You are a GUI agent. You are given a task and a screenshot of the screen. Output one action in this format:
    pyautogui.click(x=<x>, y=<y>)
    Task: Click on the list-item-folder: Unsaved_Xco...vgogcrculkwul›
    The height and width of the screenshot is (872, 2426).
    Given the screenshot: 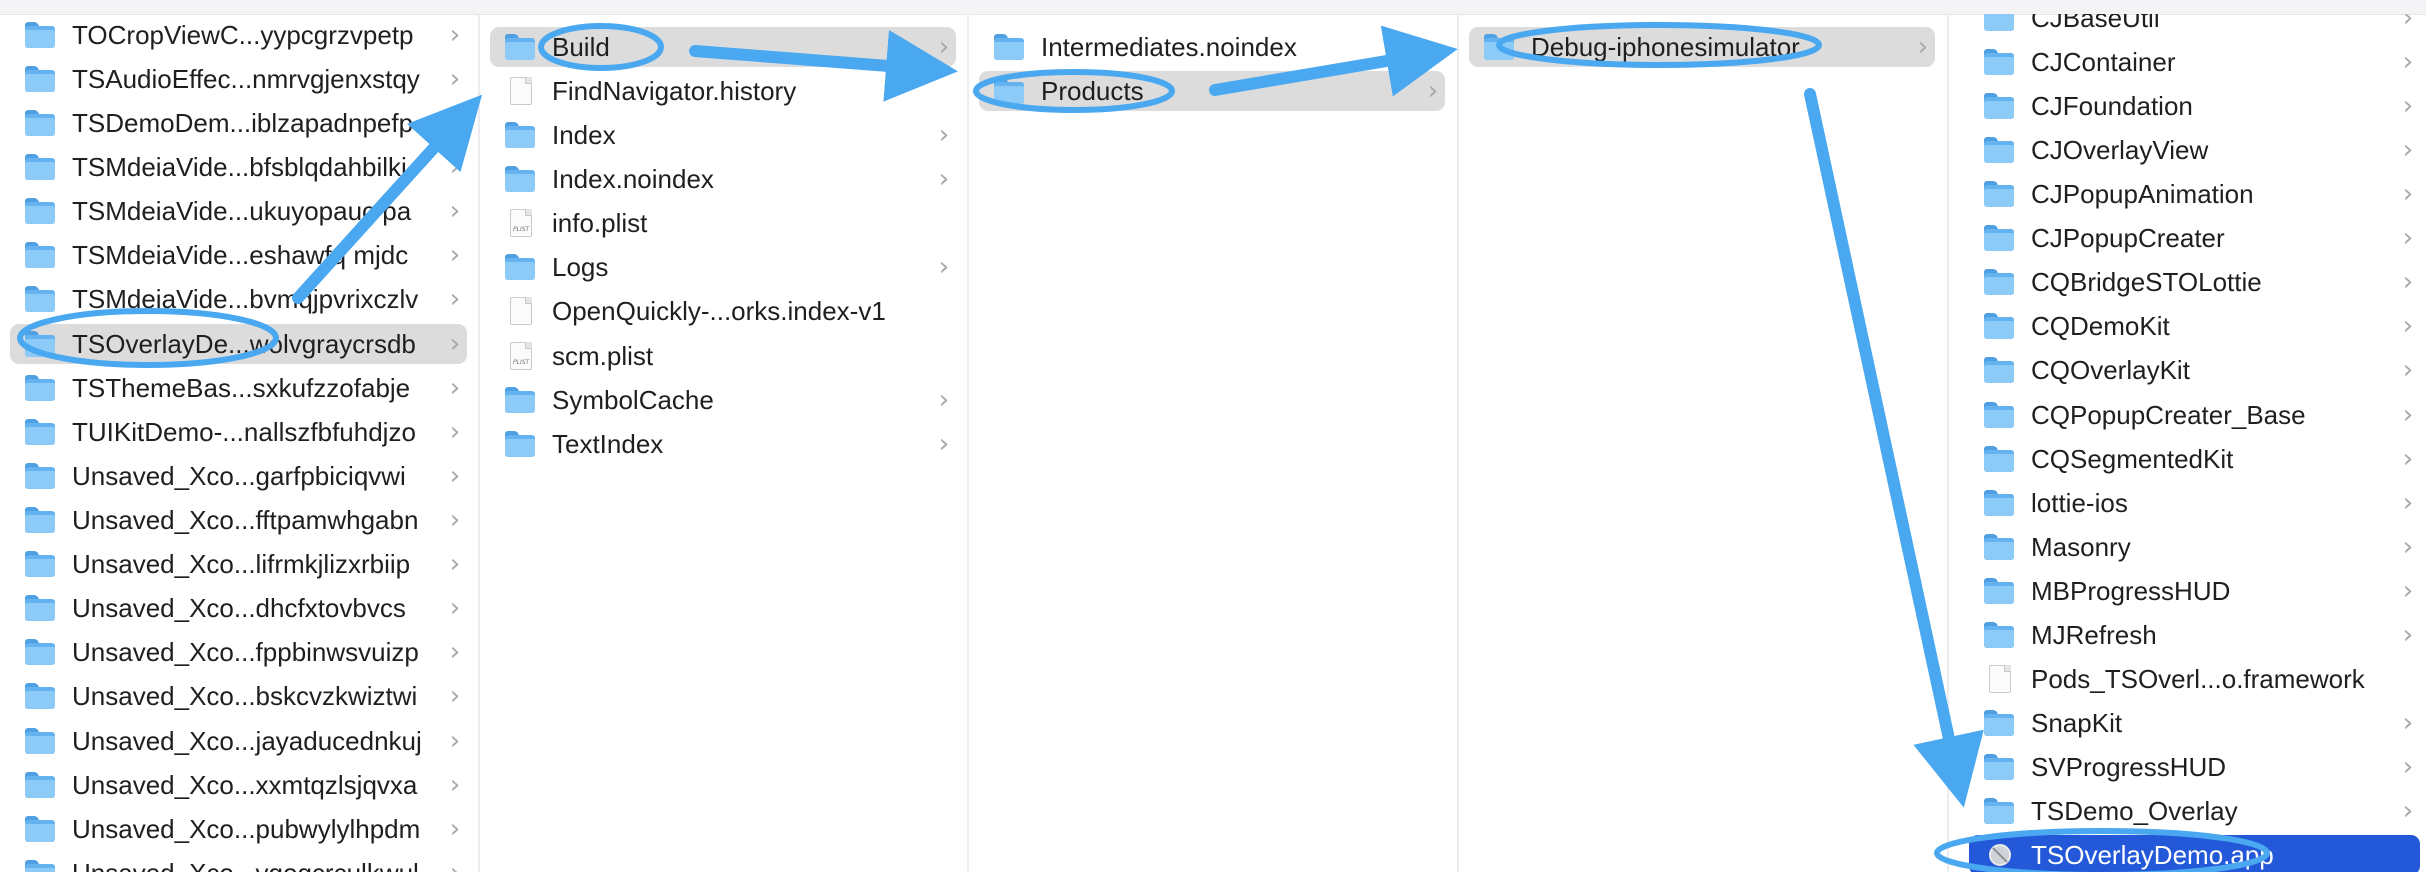 What is the action you would take?
    pyautogui.click(x=238, y=862)
    